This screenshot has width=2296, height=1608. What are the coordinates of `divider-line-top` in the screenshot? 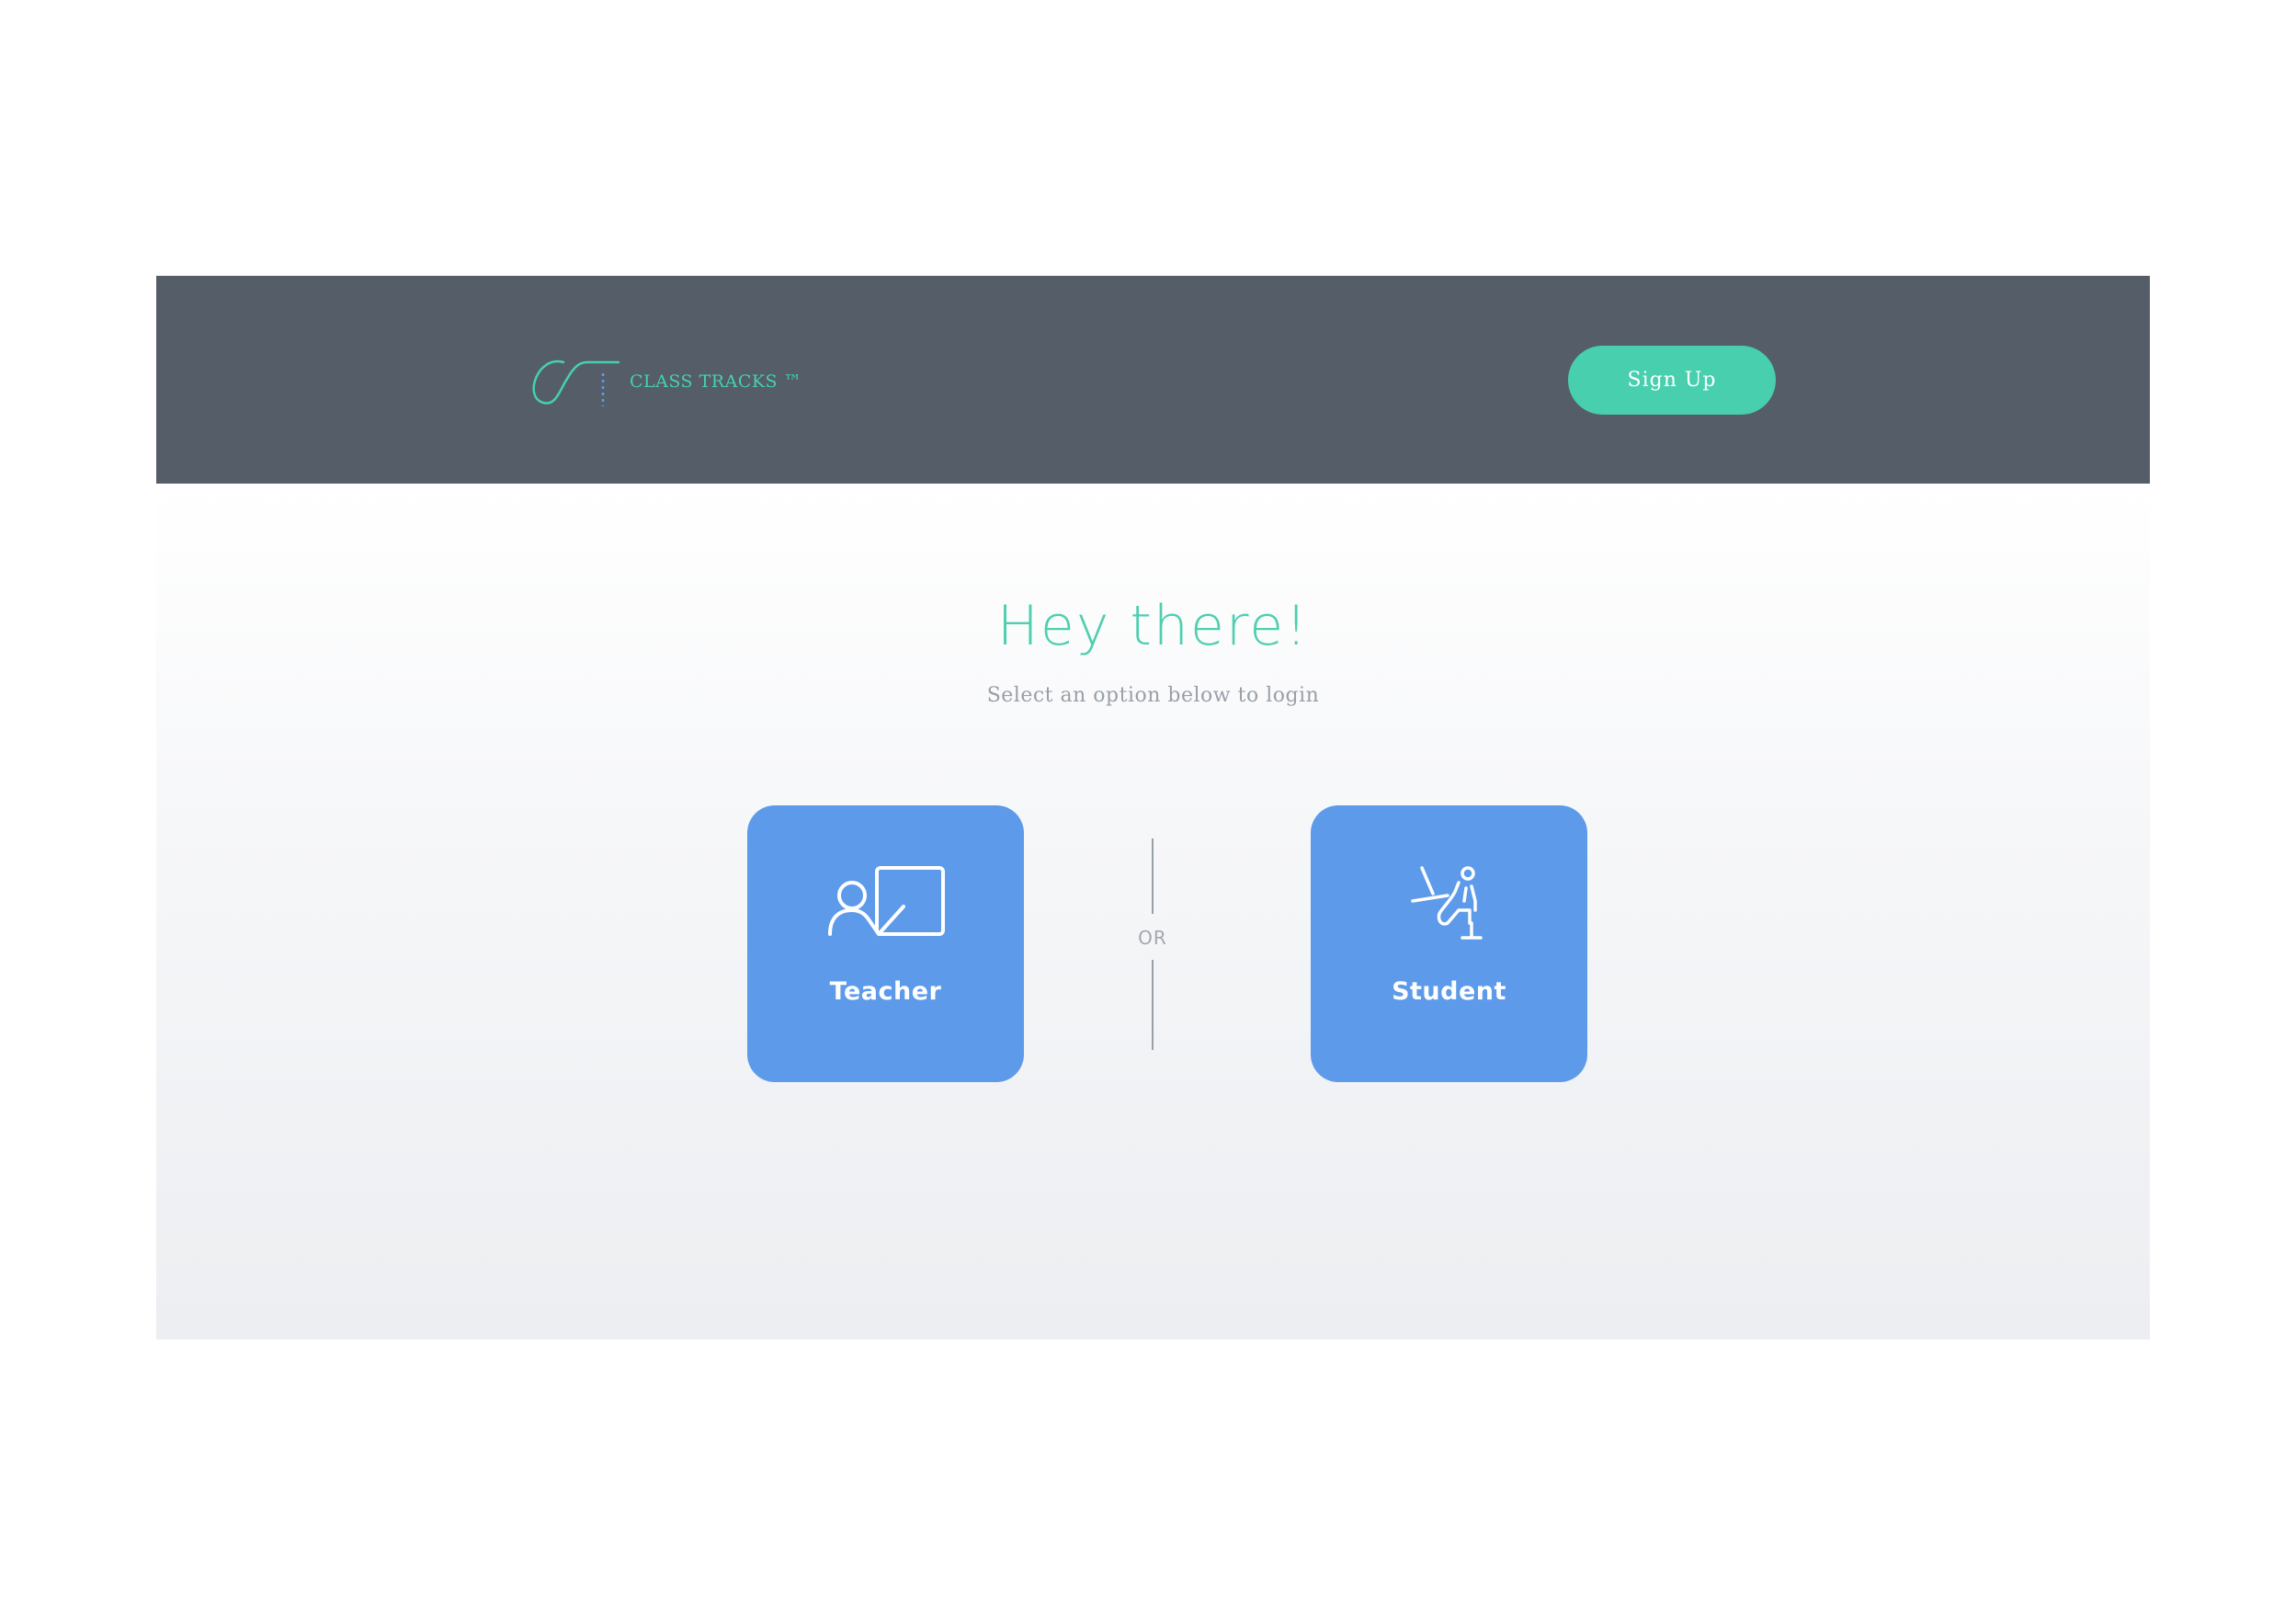 It's located at (1153, 876).